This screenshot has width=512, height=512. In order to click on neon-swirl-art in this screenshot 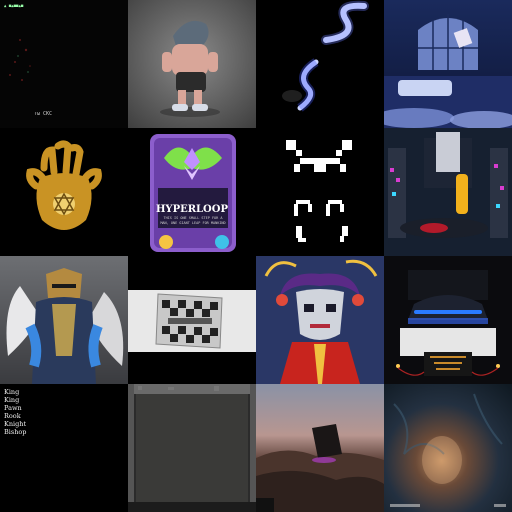, I will do `click(325, 56)`.